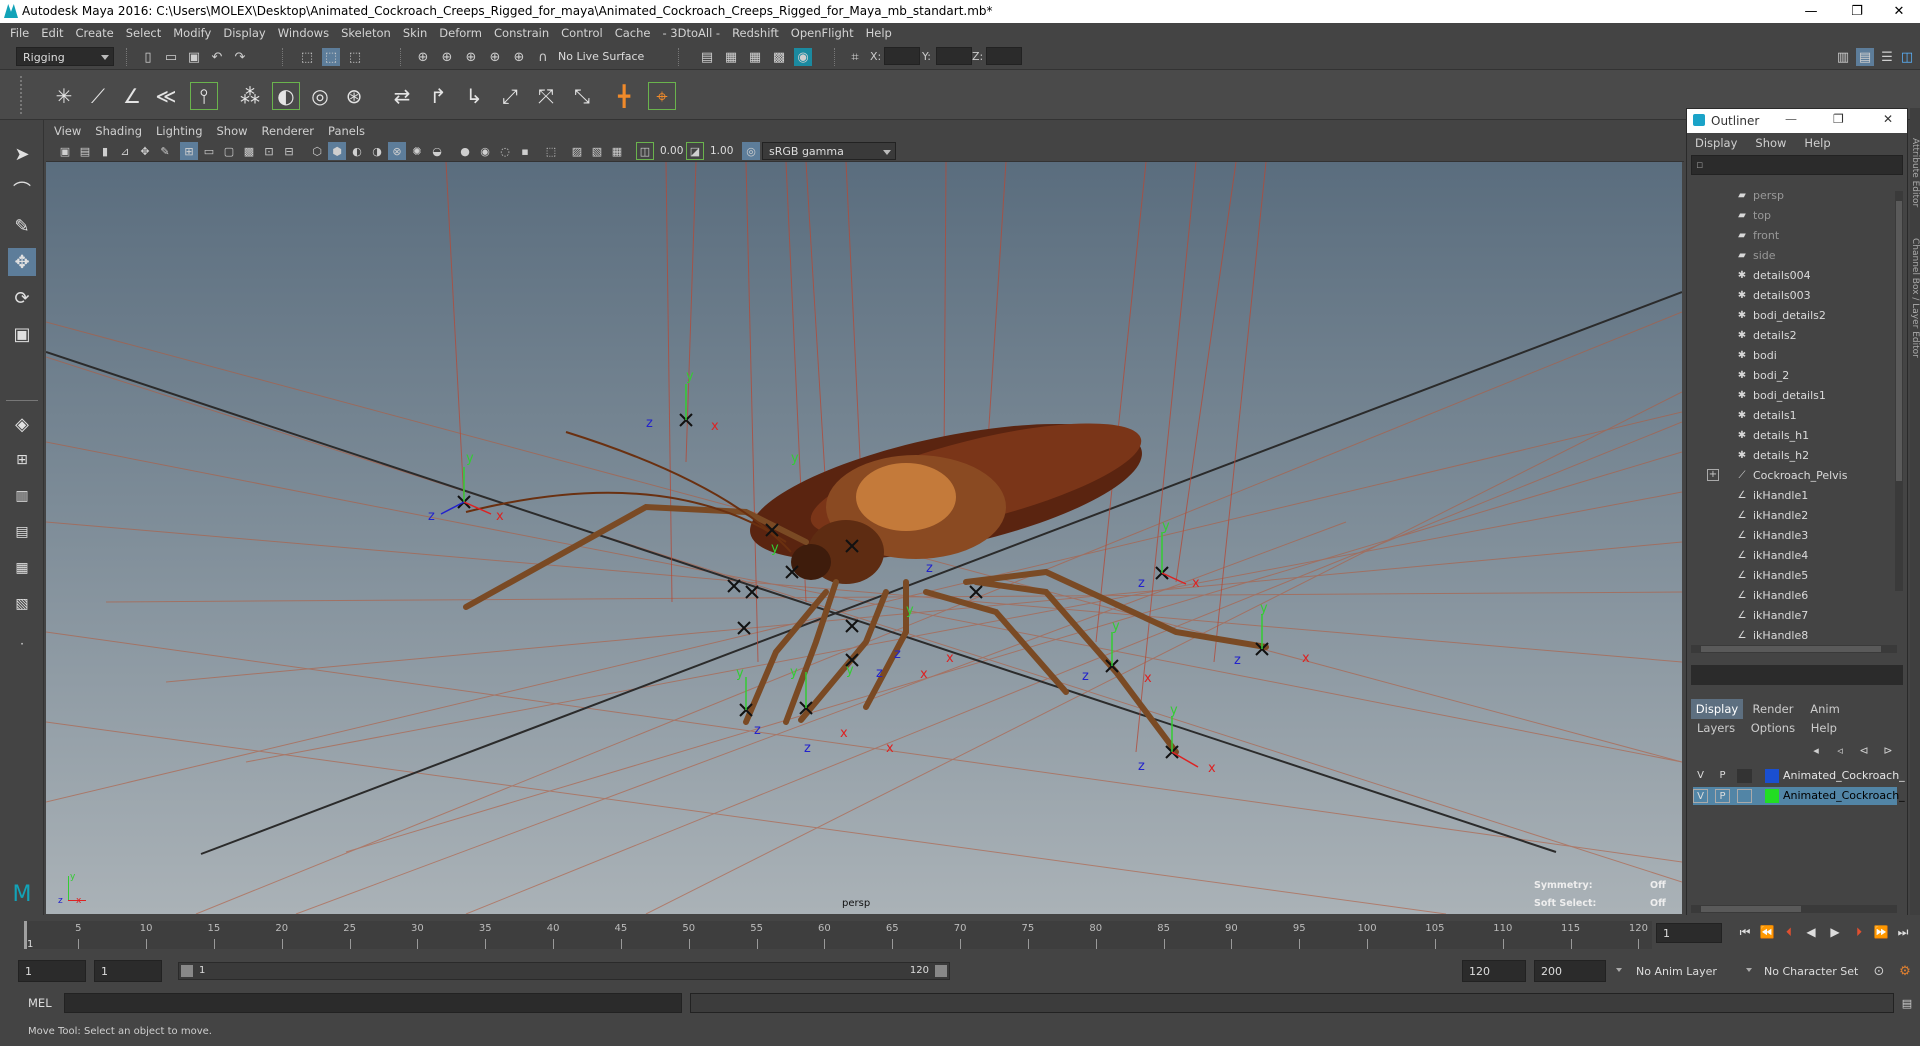 The width and height of the screenshot is (1920, 1046). Describe the element at coordinates (1791, 455) in the screenshot. I see `outliner-item-details-h2: ✱ details_h2` at that location.